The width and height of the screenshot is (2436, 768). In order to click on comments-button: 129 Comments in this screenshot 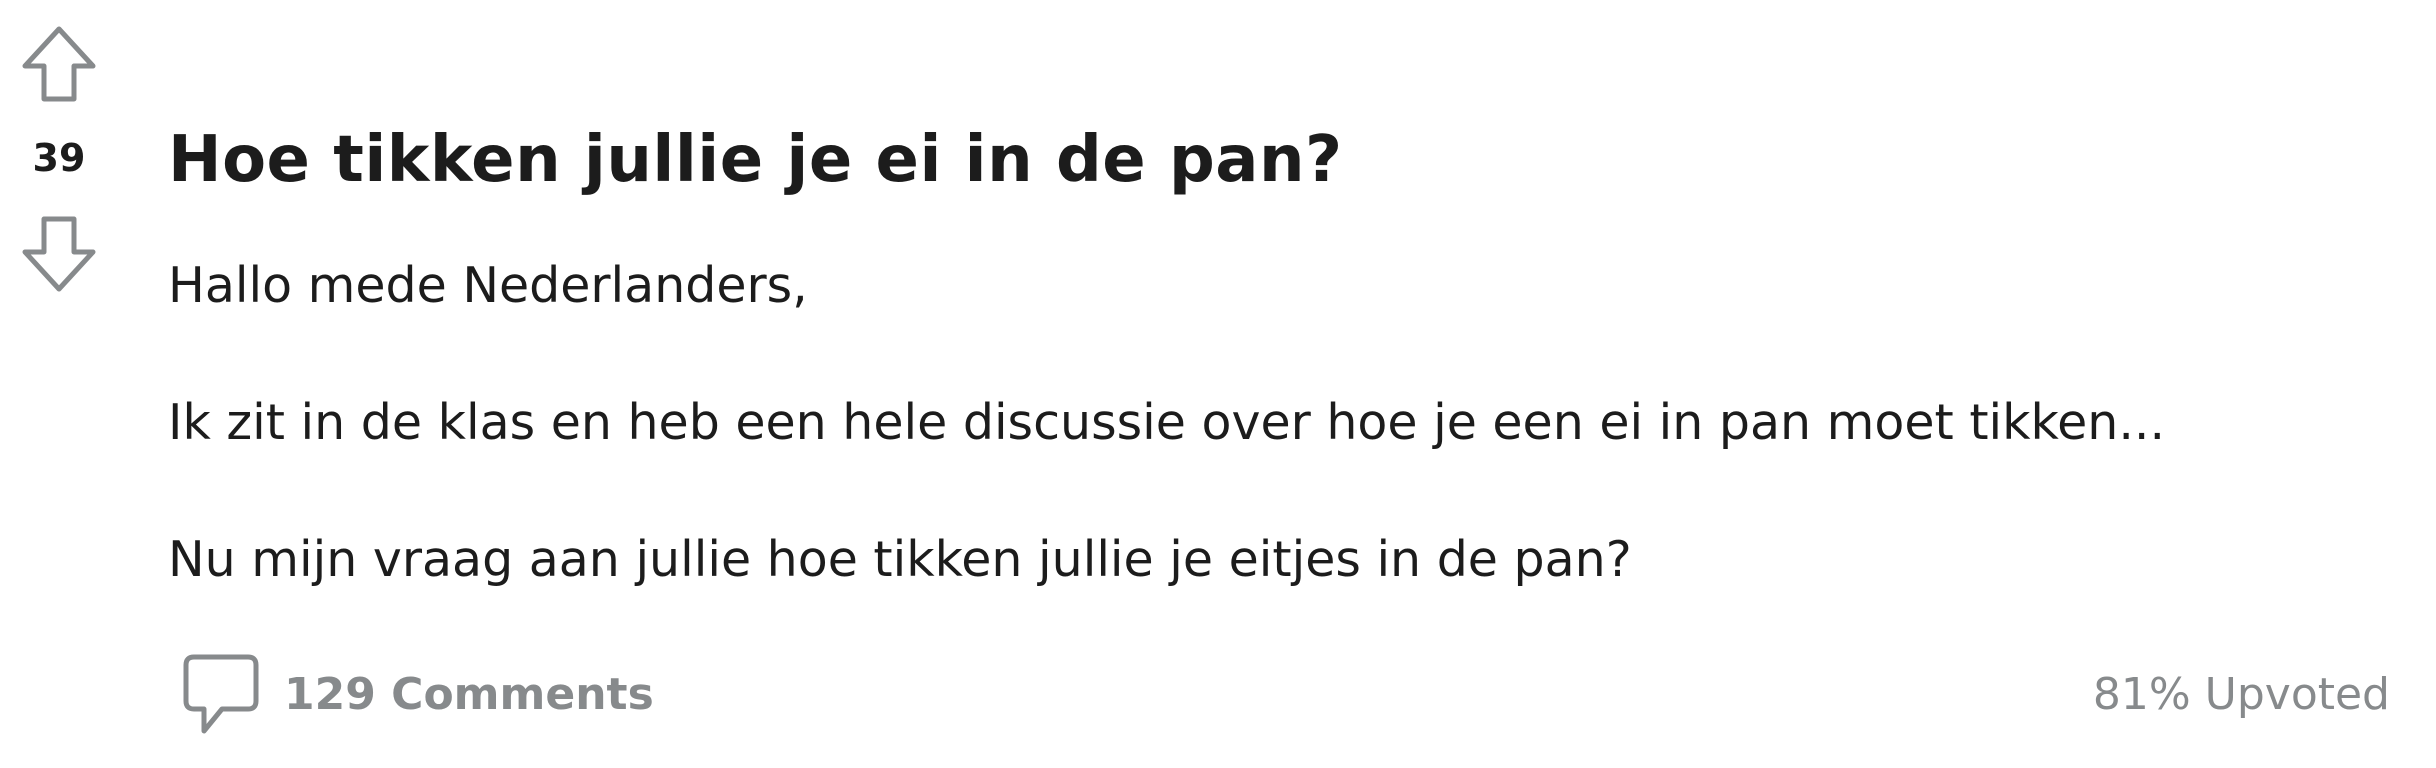, I will do `click(418, 695)`.